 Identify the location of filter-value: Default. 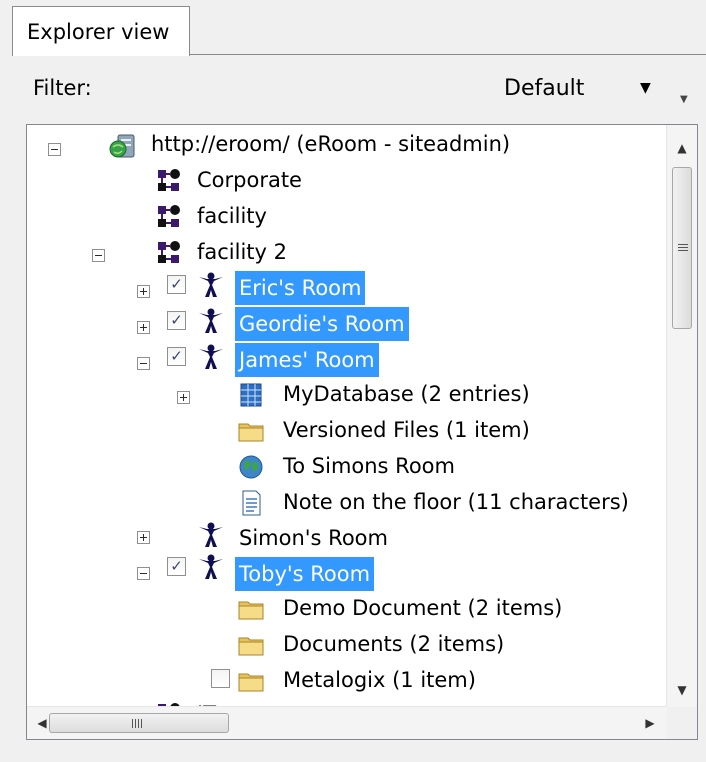
(544, 88).